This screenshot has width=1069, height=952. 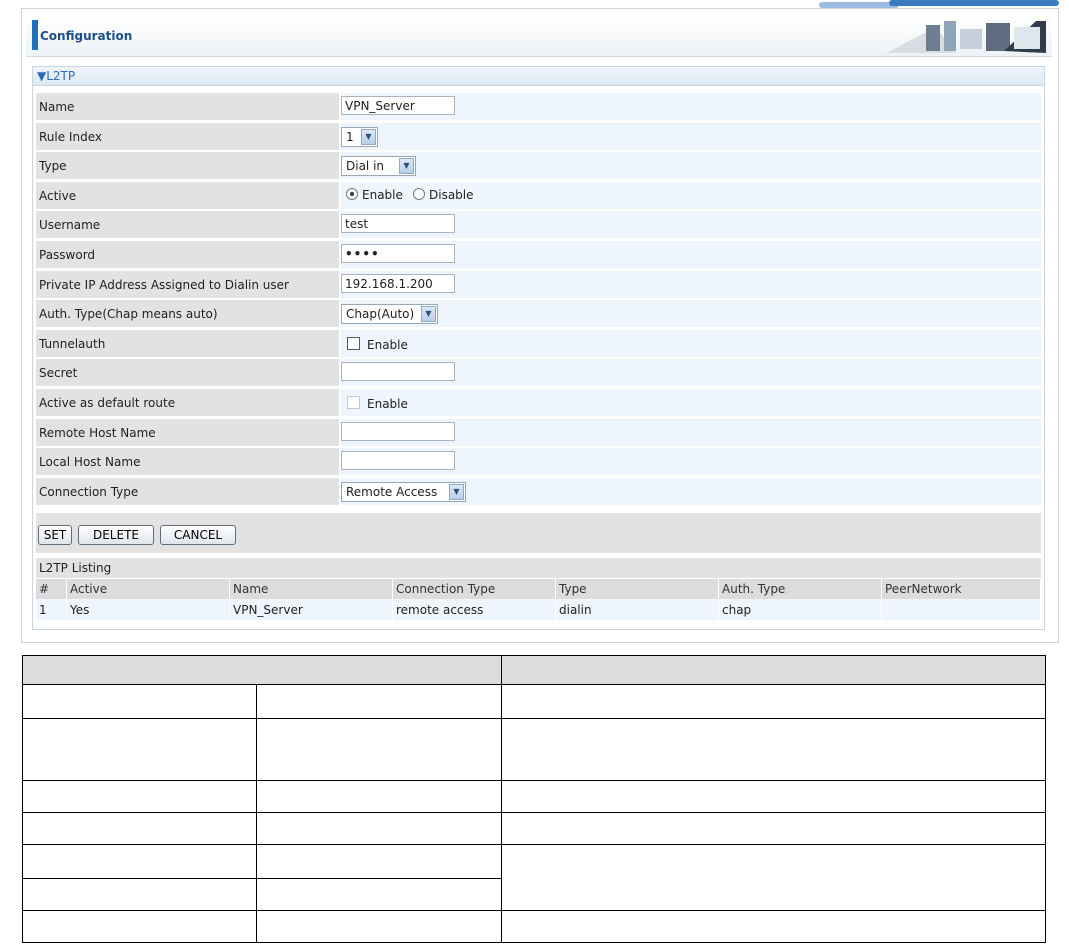 What do you see at coordinates (538, 492) in the screenshot?
I see `row-connection-type: Connection Type Remote Access ▼` at bounding box center [538, 492].